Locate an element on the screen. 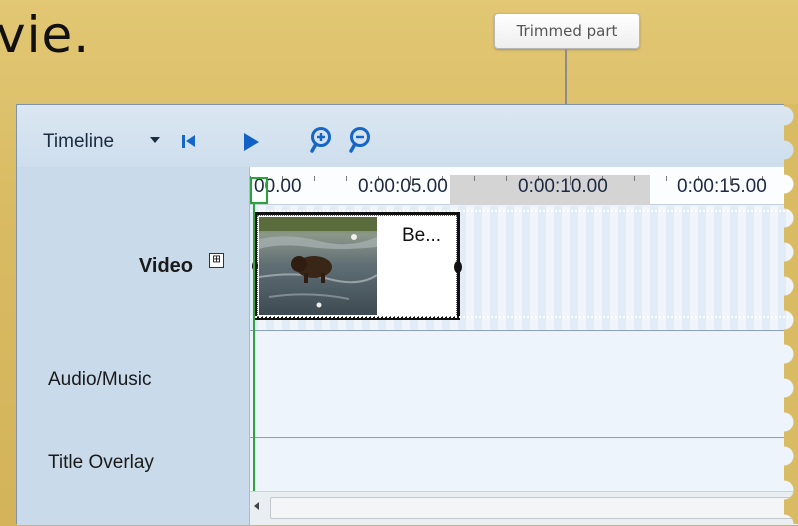 Image resolution: width=798 pixels, height=526 pixels. time-ruler: 00.00 0:00:05.00 0:00:10.00 0:00:15.00 is located at coordinates (524, 186).